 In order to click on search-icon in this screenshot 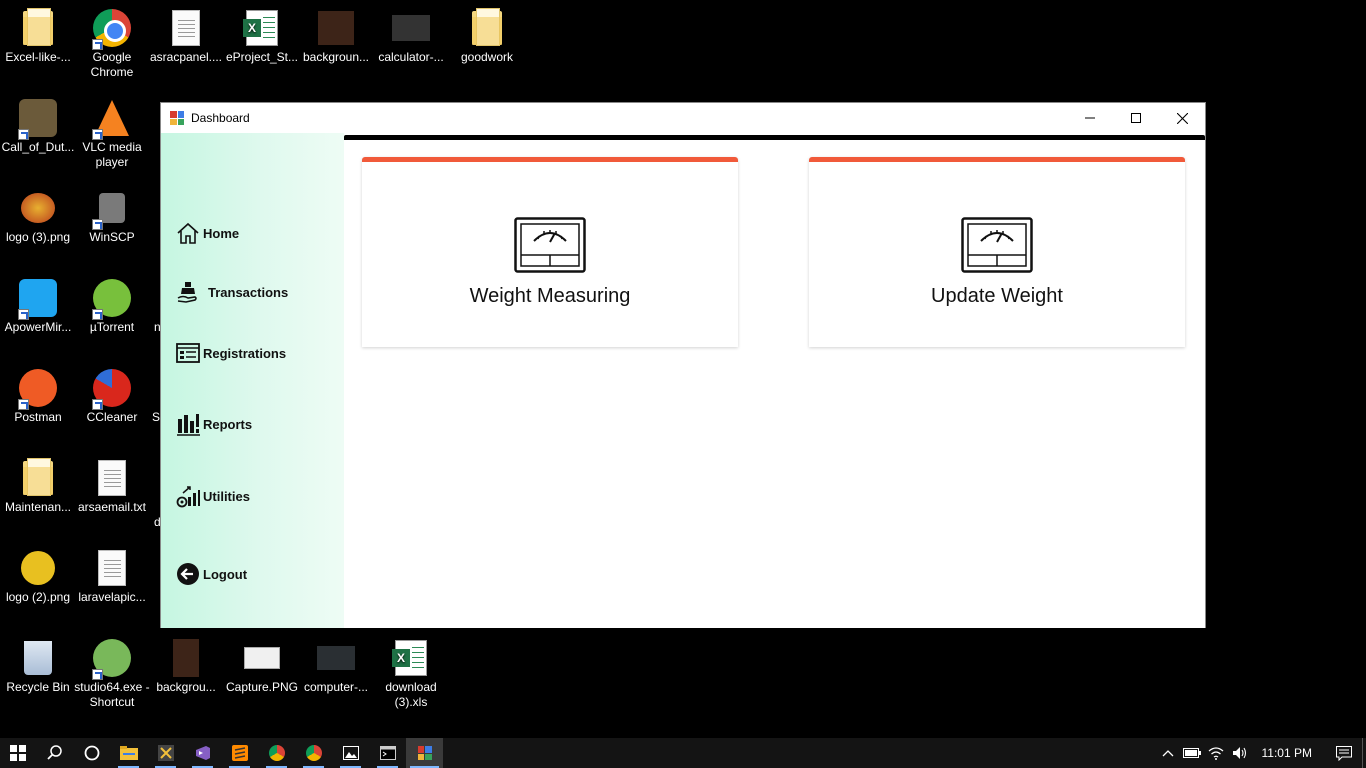, I will do `click(54, 752)`.